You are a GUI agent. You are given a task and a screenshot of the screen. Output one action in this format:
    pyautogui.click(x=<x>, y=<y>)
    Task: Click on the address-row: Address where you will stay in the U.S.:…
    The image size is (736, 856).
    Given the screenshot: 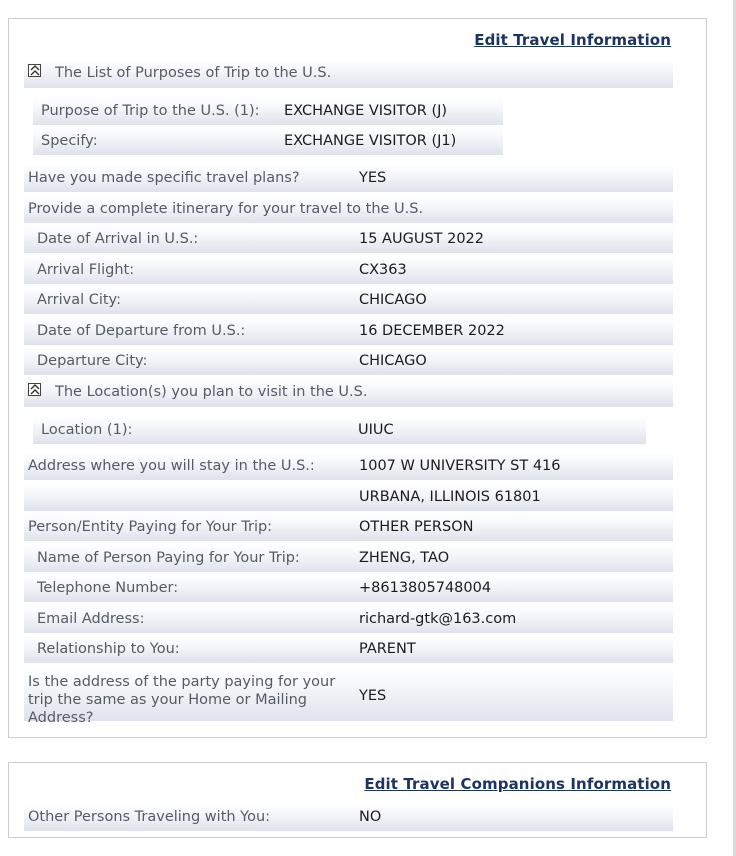 What is the action you would take?
    pyautogui.click(x=348, y=466)
    